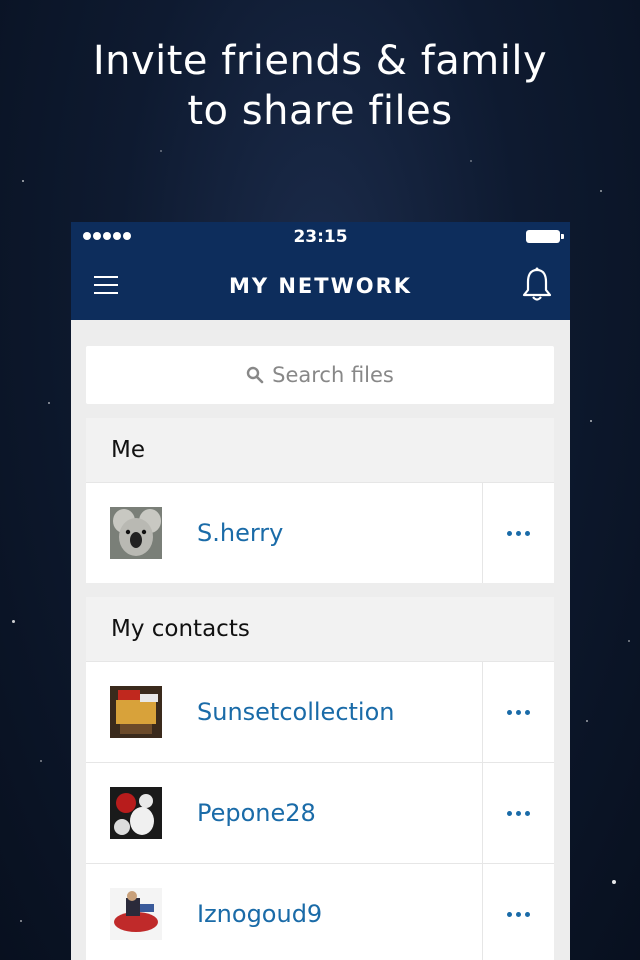 The height and width of the screenshot is (960, 640). Describe the element at coordinates (320, 629) in the screenshot. I see `section-header-contacts: My contacts` at that location.